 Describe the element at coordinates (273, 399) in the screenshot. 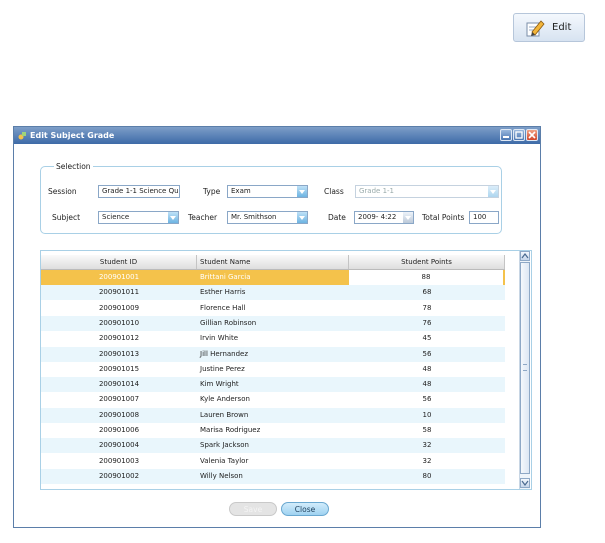

I see `table-row: 200901007 Kyle Anderson 56` at that location.